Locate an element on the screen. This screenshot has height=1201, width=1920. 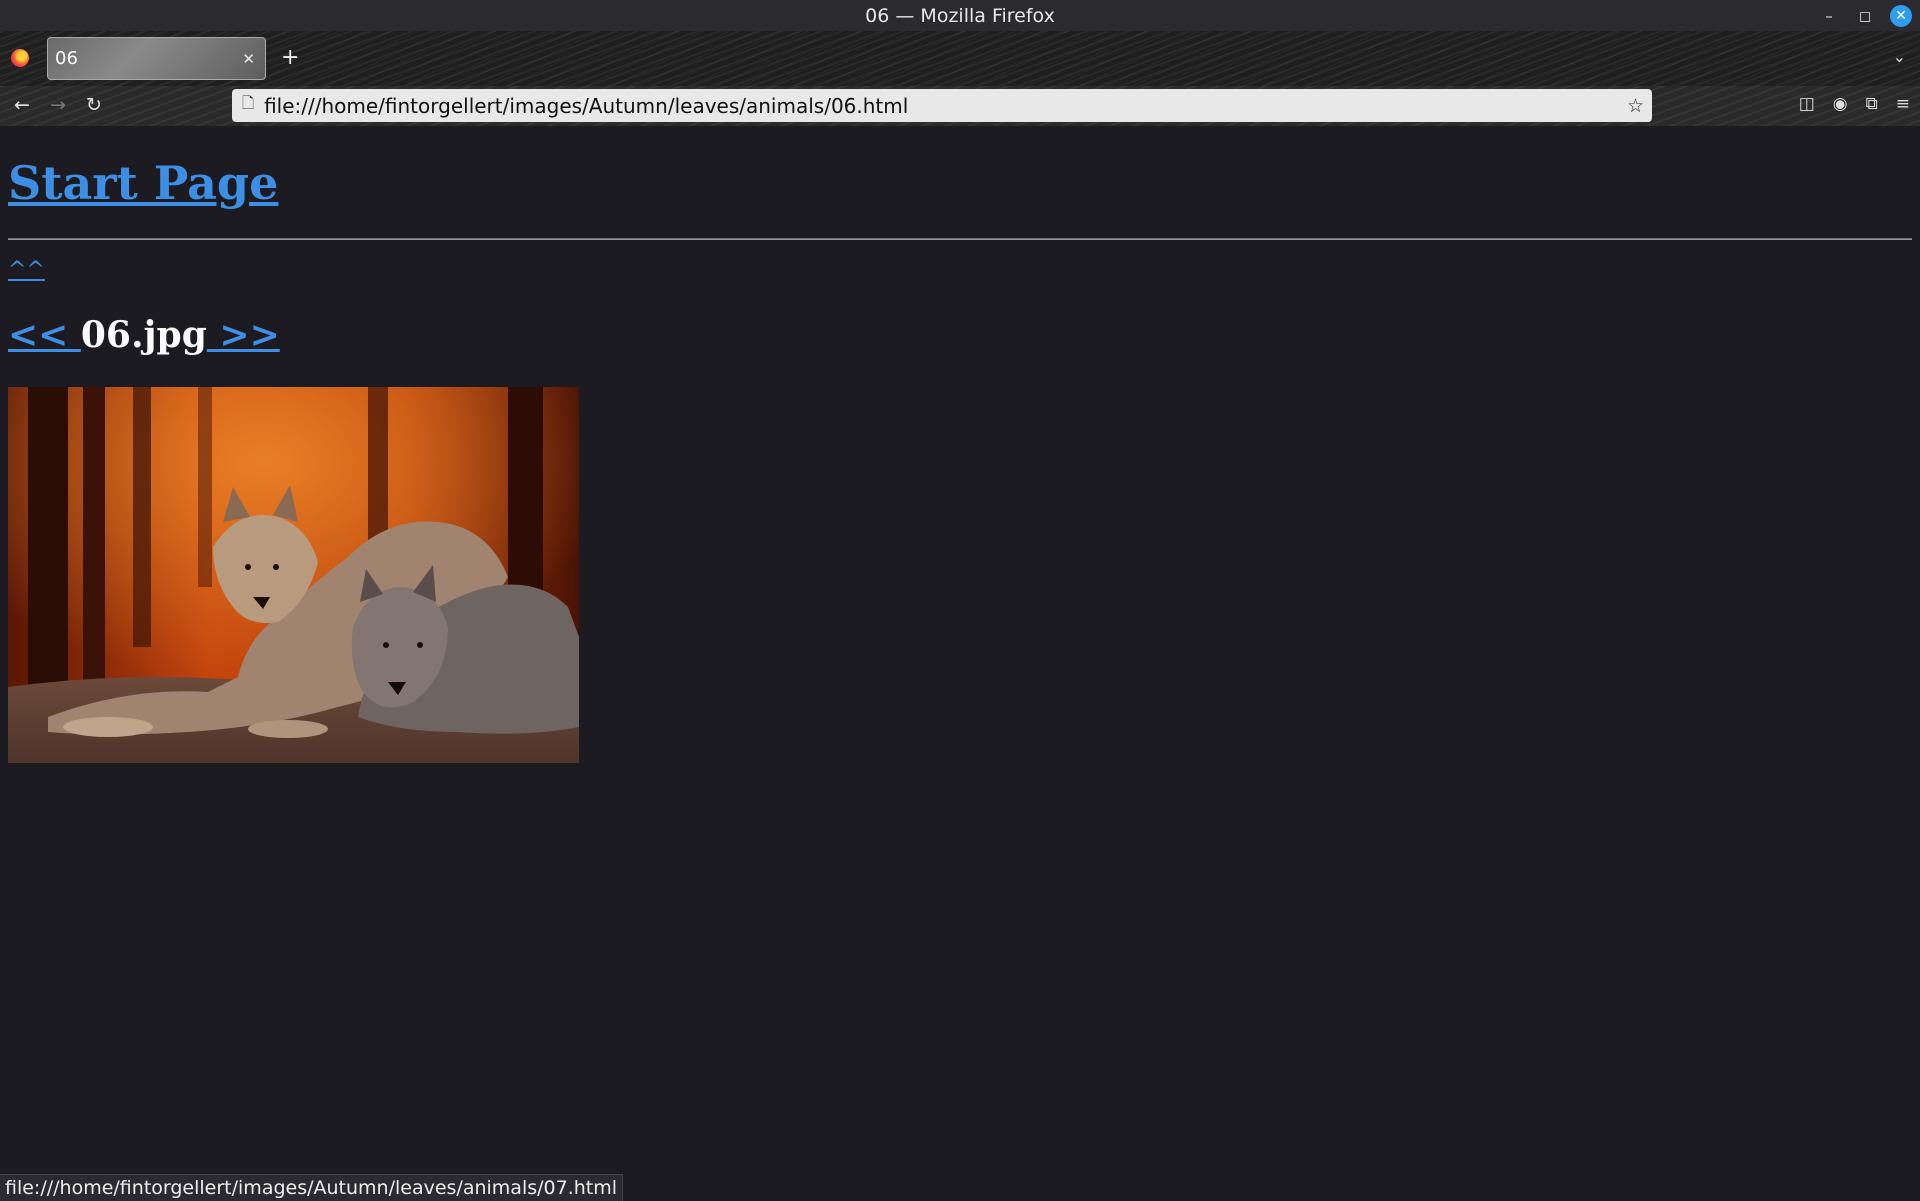
list-all-tabs-icon: ⌄ is located at coordinates (1899, 56).